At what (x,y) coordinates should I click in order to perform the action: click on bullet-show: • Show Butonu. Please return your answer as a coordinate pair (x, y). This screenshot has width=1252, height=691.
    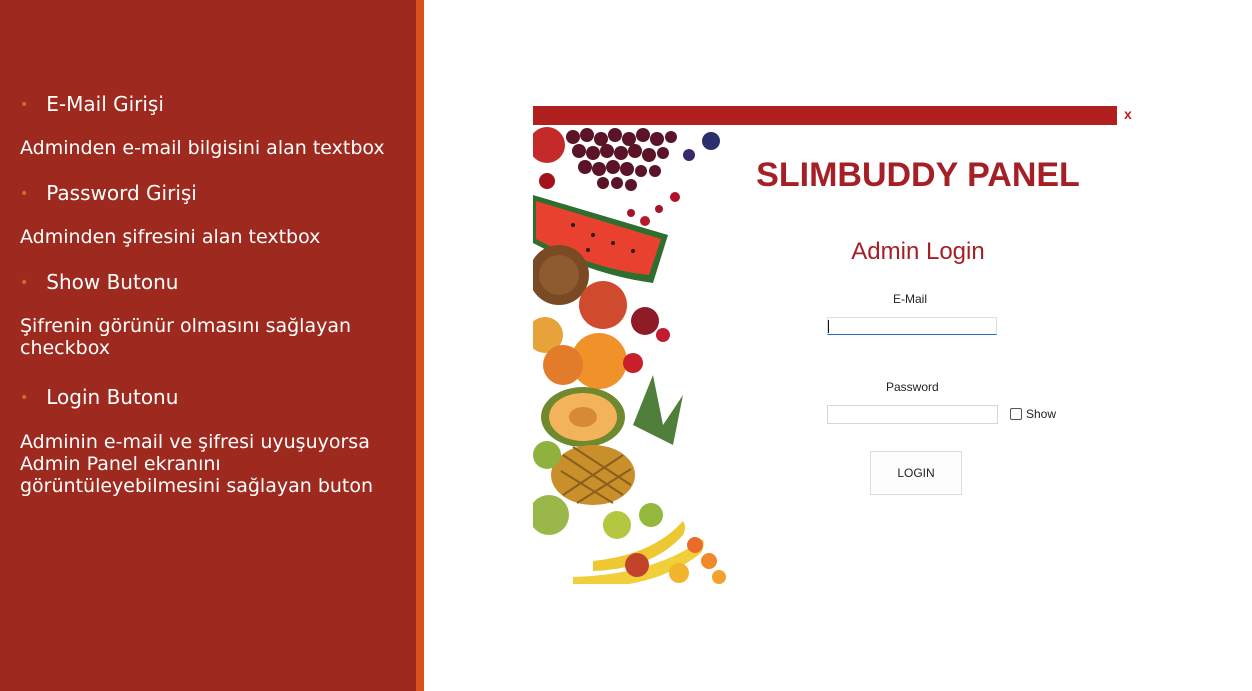
    Looking at the image, I should click on (99, 282).